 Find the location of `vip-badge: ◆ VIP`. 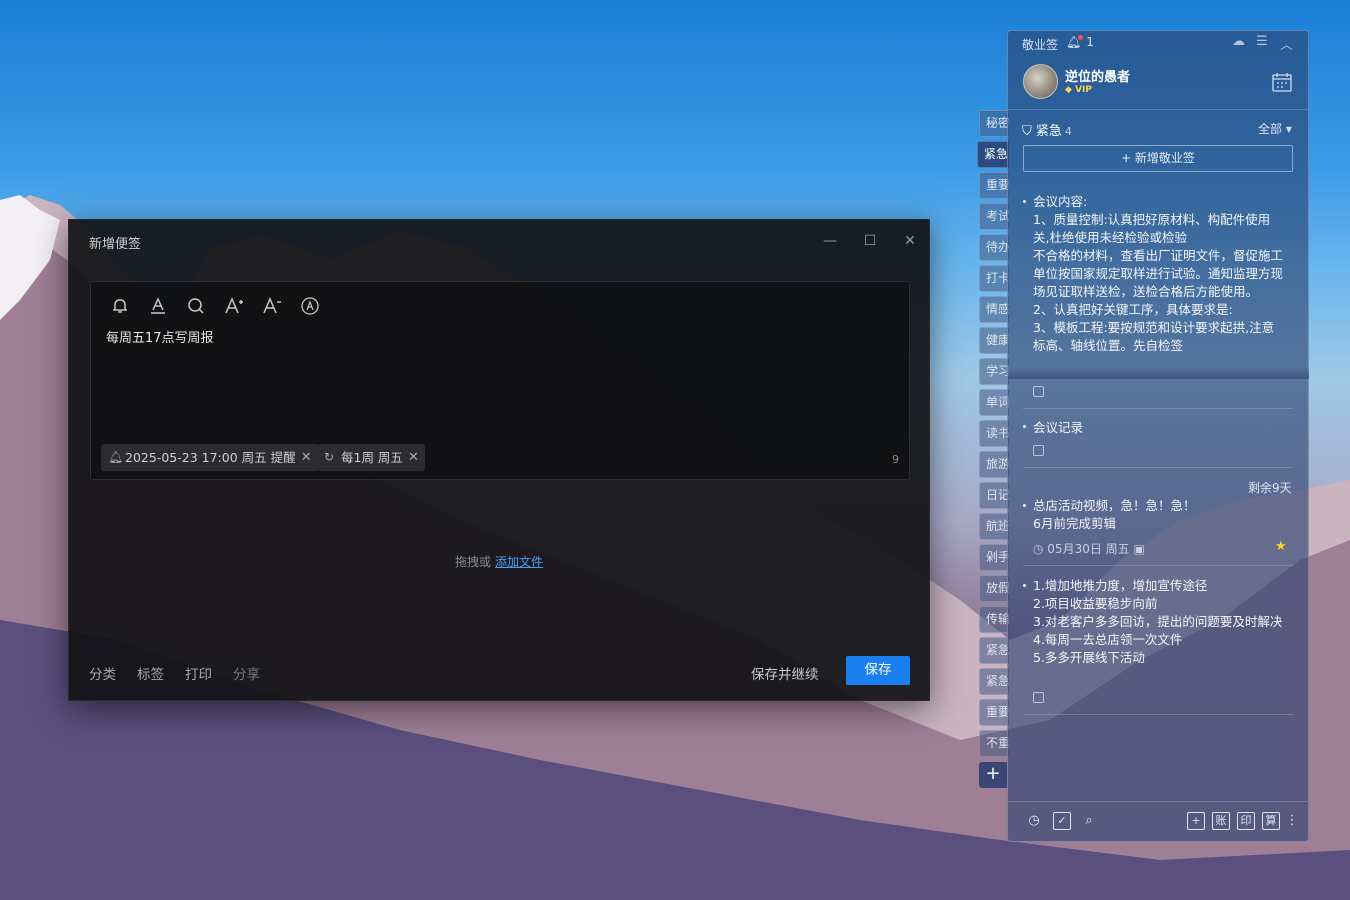

vip-badge: ◆ VIP is located at coordinates (1078, 90).